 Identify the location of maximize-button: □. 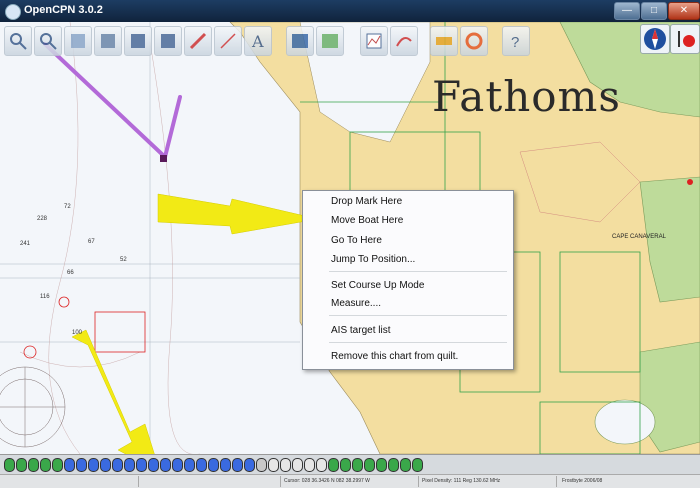
(654, 11).